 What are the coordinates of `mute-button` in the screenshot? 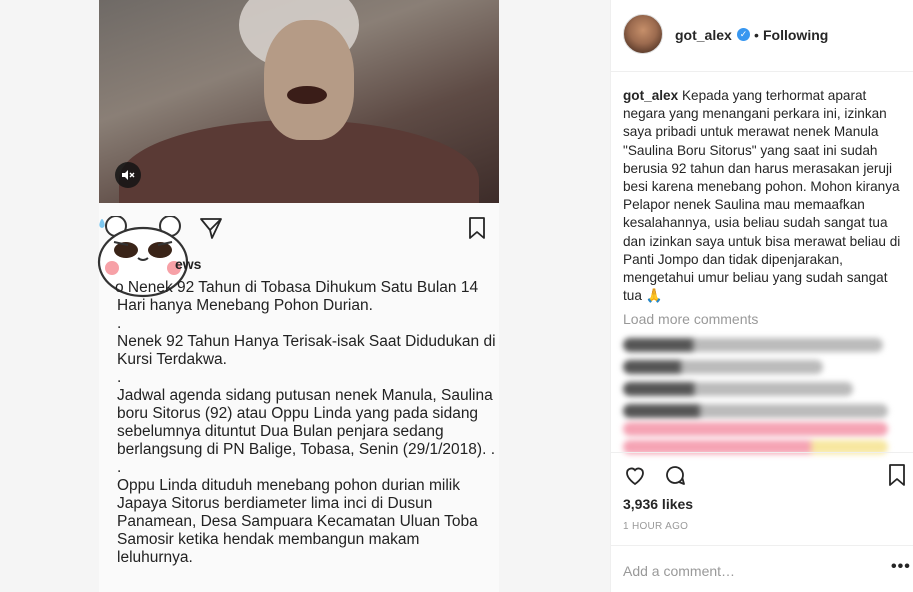 It's located at (128, 175).